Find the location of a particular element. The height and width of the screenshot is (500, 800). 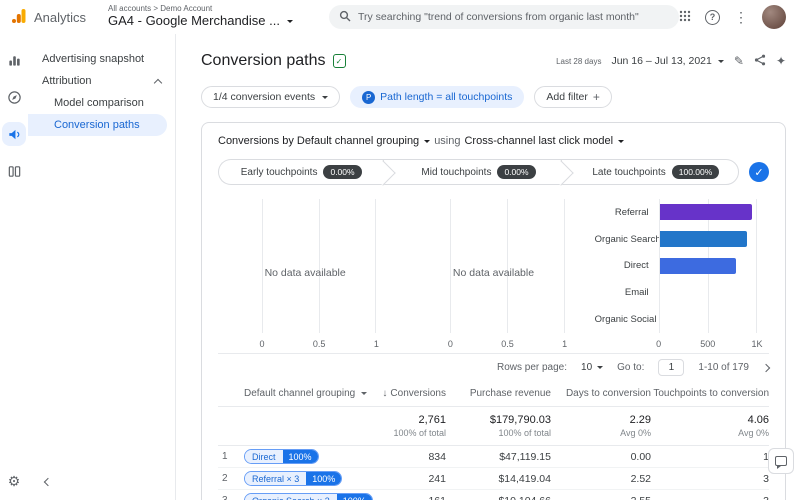

pagination-range: 1-10 of 179 is located at coordinates (723, 367).